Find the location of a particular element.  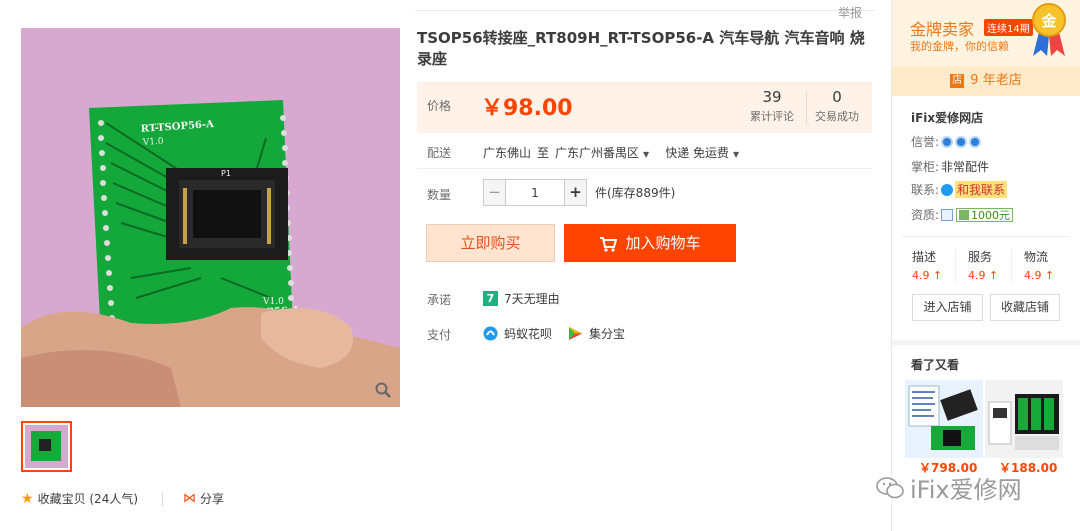

add-to-cart-label: 加入购物车 is located at coordinates (663, 243).